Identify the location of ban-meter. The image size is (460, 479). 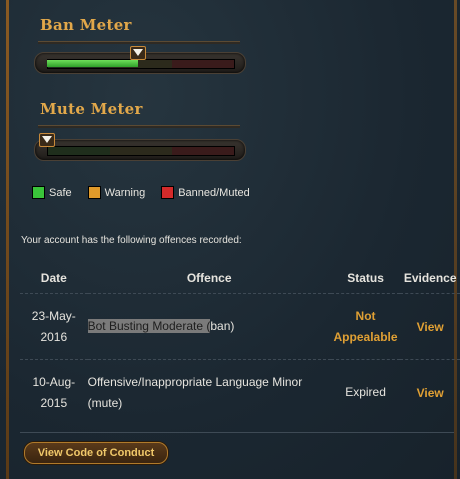
(140, 60).